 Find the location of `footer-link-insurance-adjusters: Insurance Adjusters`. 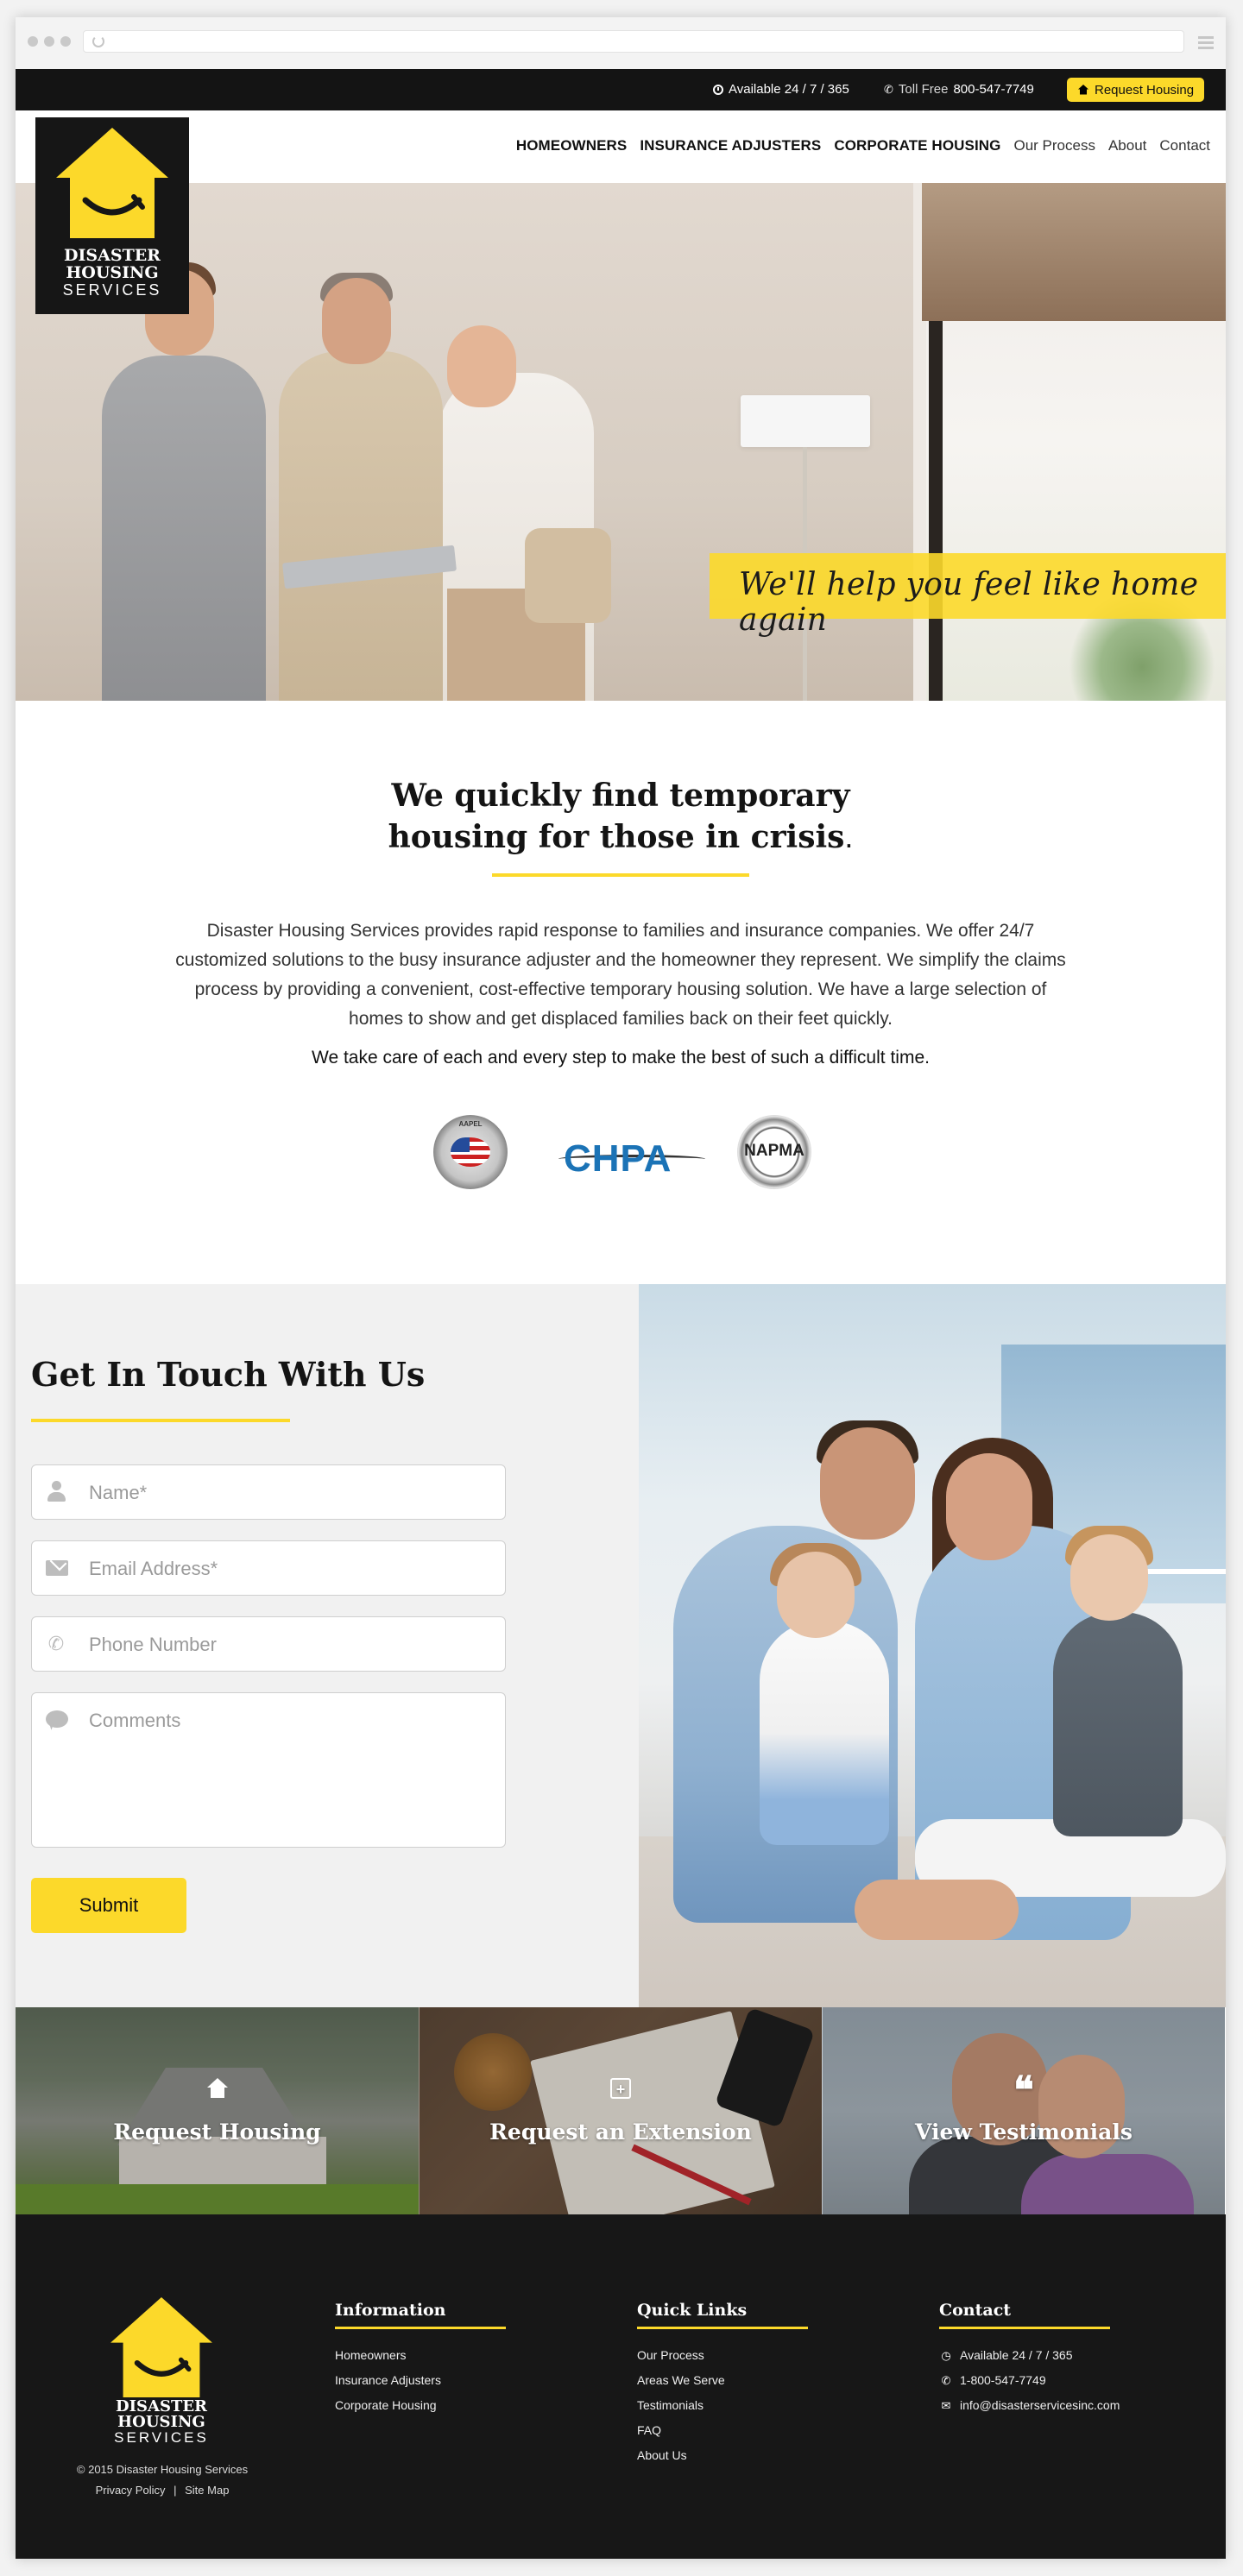

footer-link-insurance-adjusters: Insurance Adjusters is located at coordinates (420, 2381).